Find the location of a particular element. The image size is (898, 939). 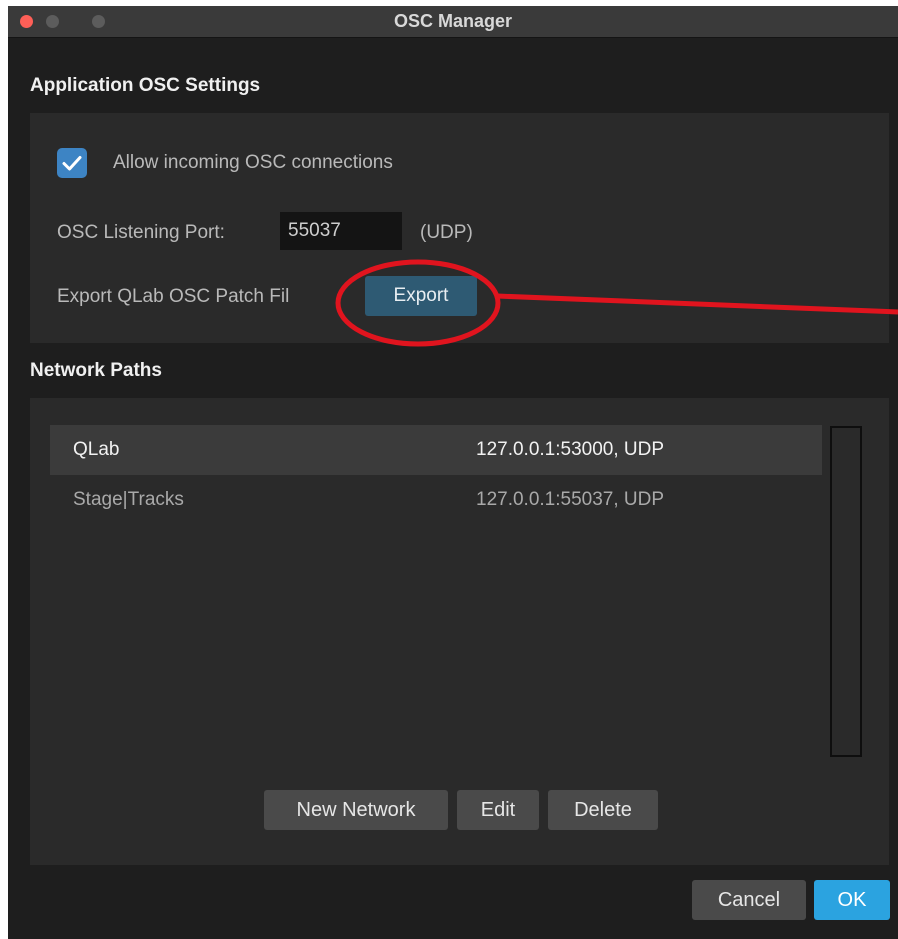

new-network-button: New Network is located at coordinates (356, 810).